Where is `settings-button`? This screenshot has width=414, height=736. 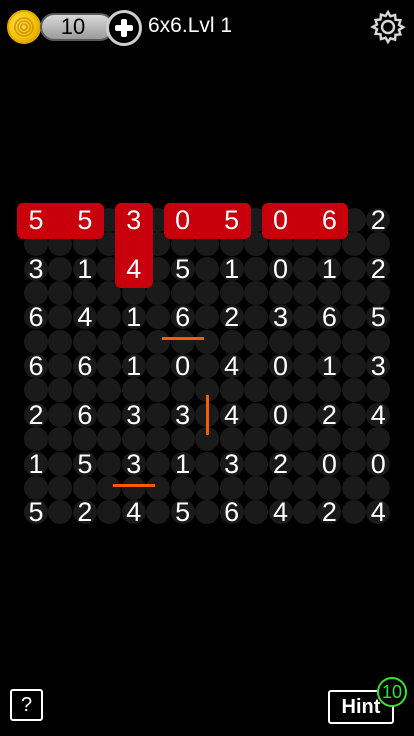 settings-button is located at coordinates (388, 27).